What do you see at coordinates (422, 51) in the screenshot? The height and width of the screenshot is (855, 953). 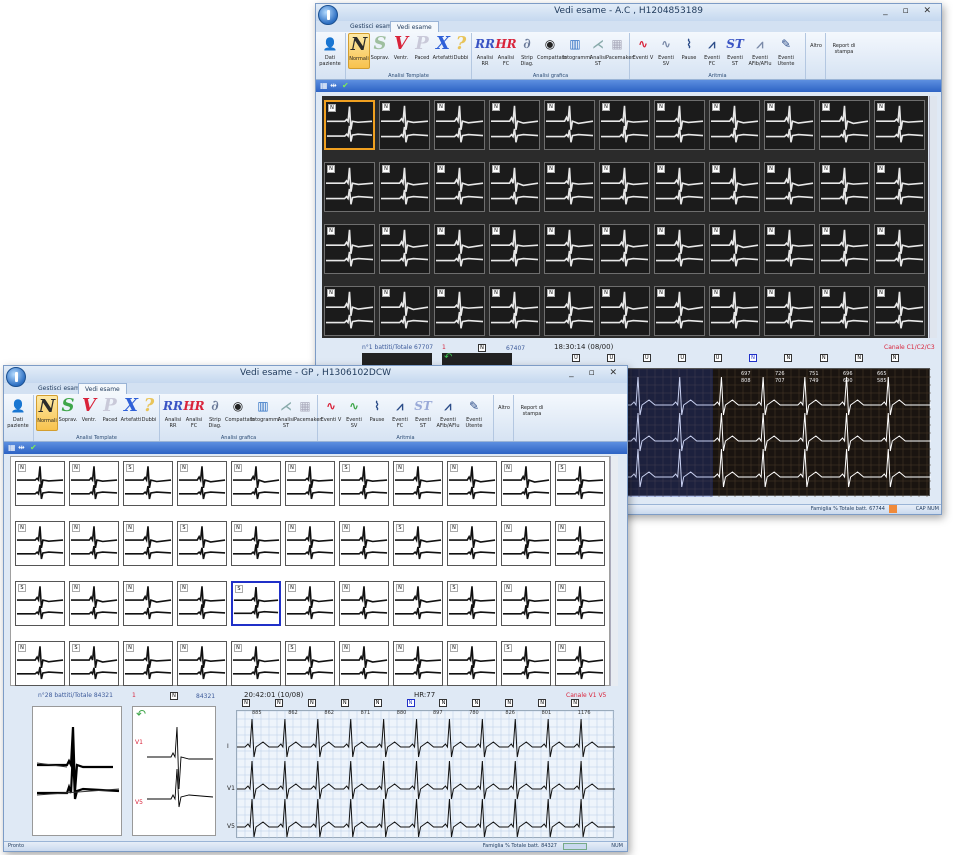 I see `paced-button: P Paced` at bounding box center [422, 51].